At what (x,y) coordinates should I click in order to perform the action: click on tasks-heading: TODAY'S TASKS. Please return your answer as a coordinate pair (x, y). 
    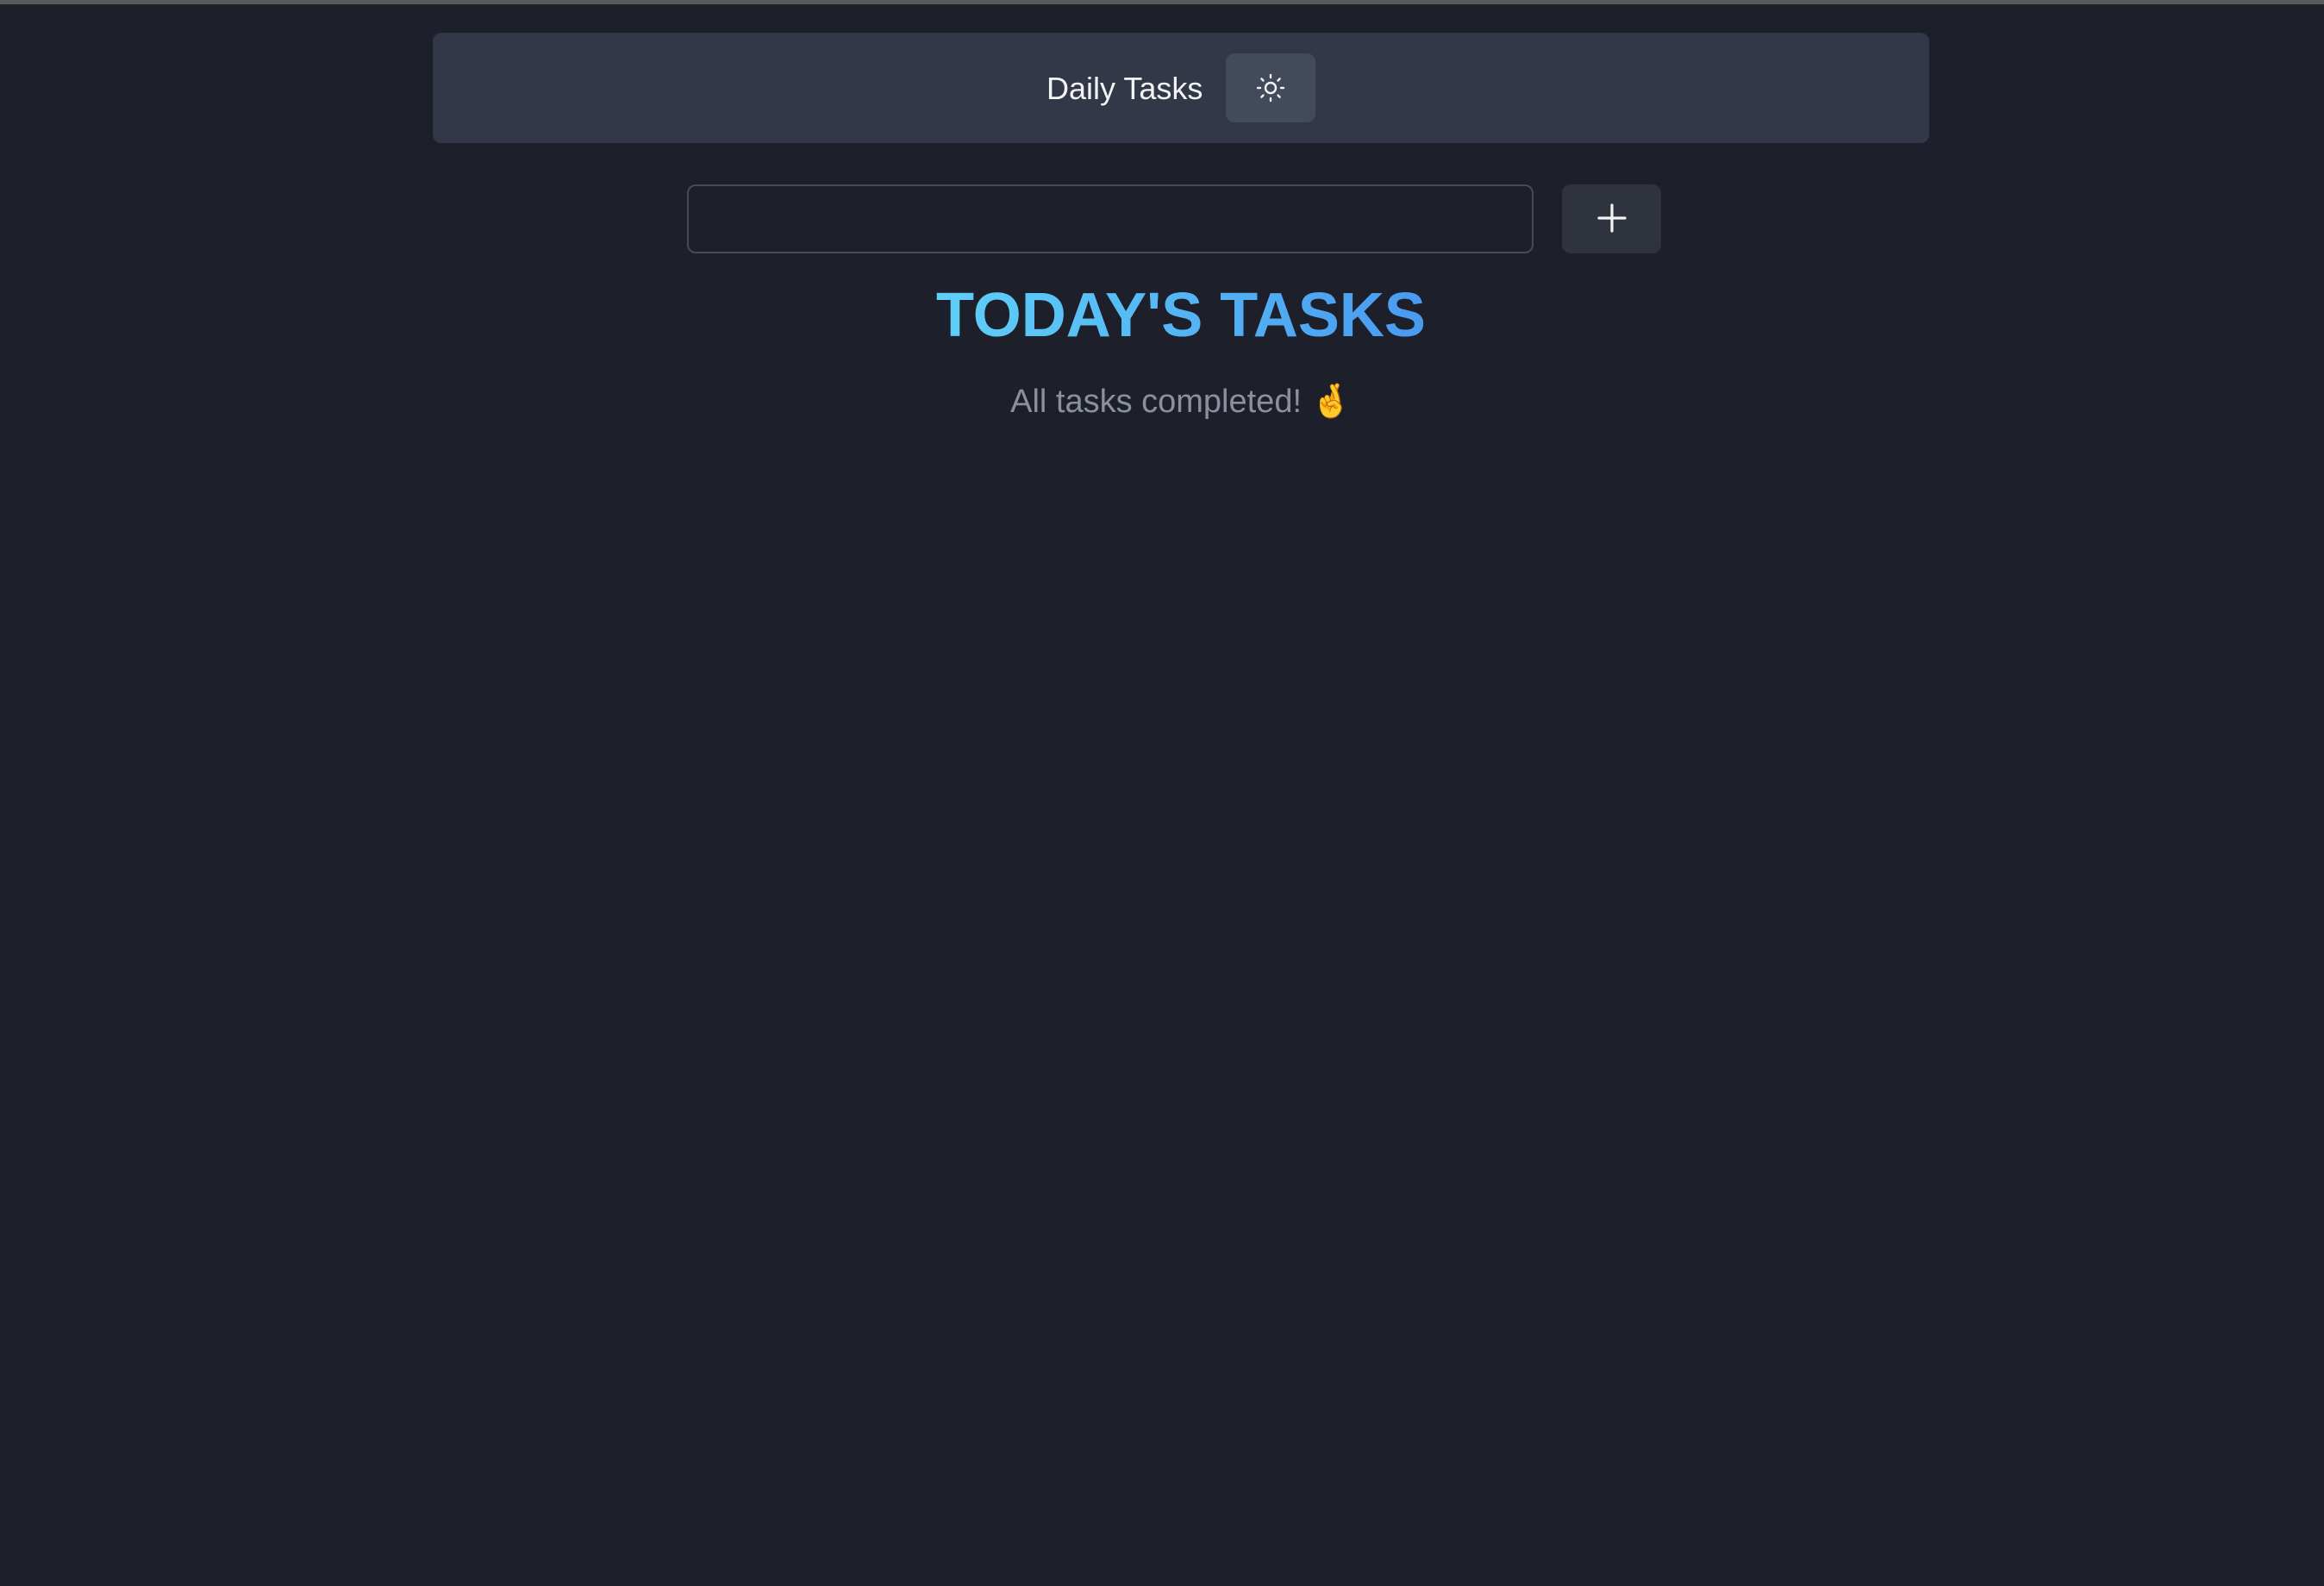
    Looking at the image, I should click on (1162, 315).